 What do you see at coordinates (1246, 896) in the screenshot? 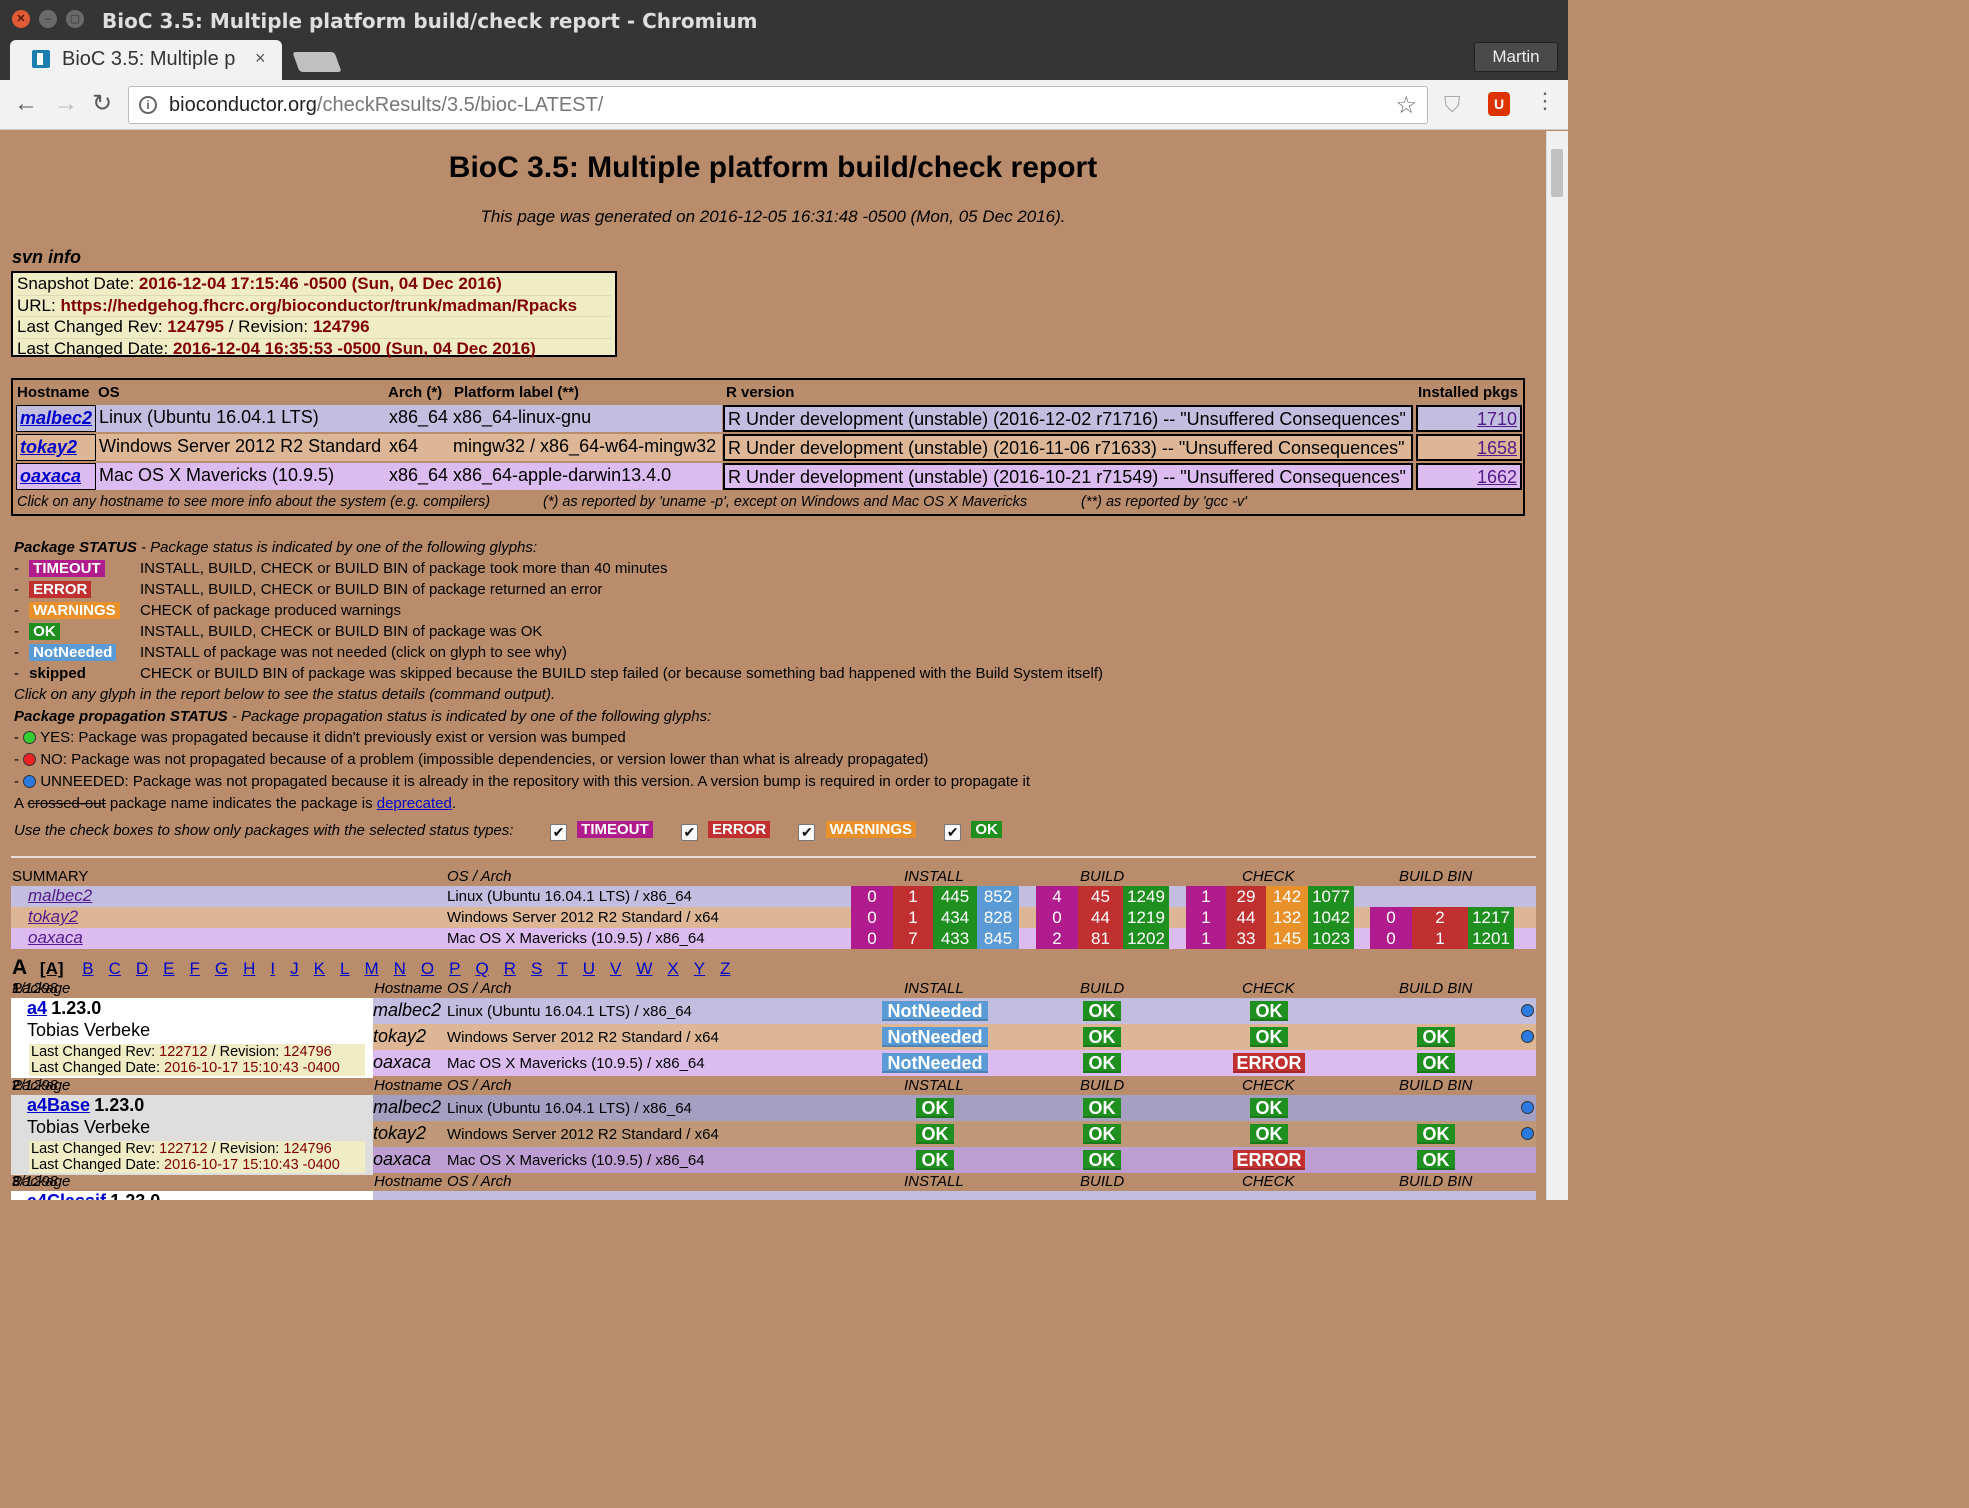
I see `summary-check-error: 29` at bounding box center [1246, 896].